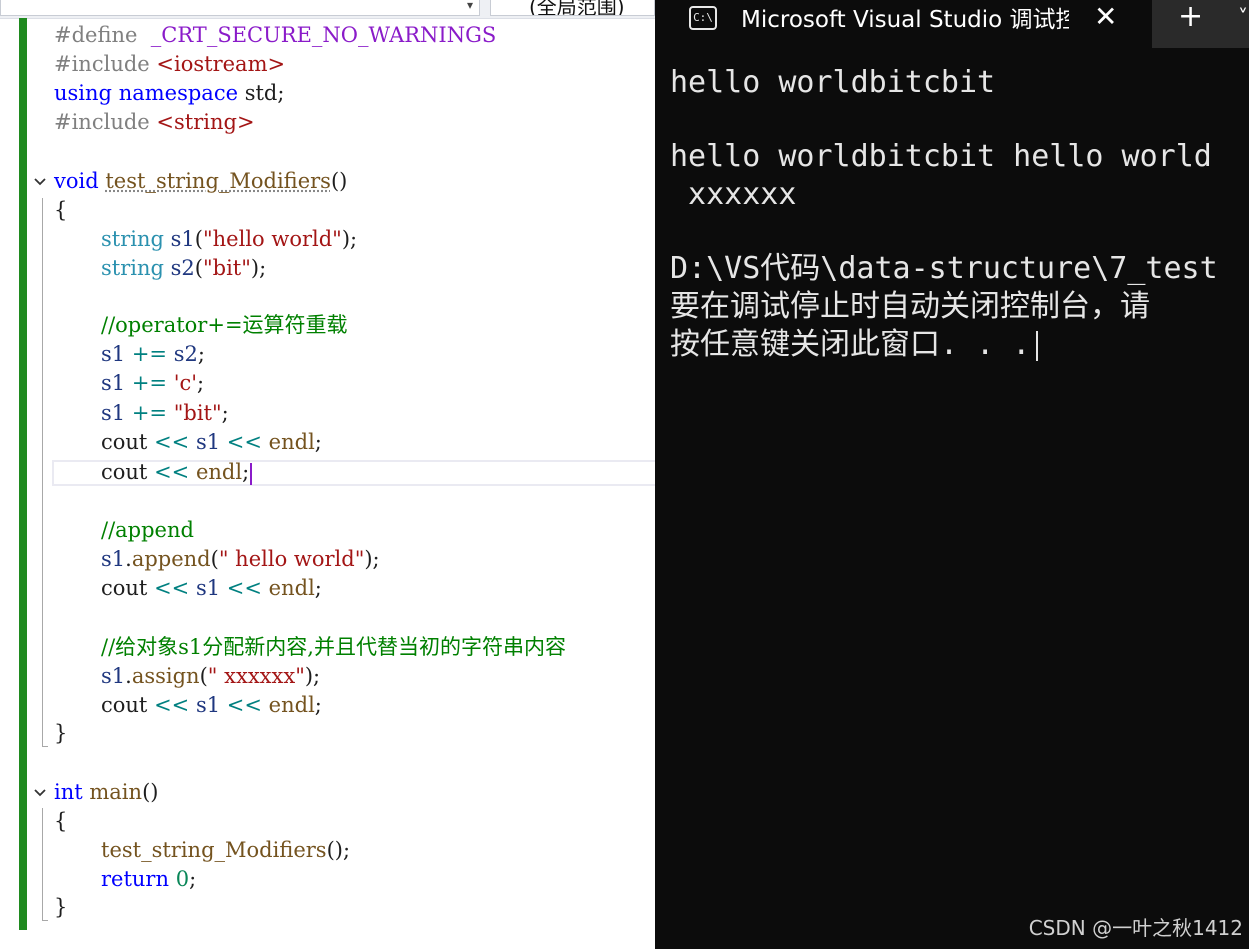 This screenshot has width=1249, height=949. What do you see at coordinates (1243, 17) in the screenshot?
I see `chevron-down-icon: ˅` at bounding box center [1243, 17].